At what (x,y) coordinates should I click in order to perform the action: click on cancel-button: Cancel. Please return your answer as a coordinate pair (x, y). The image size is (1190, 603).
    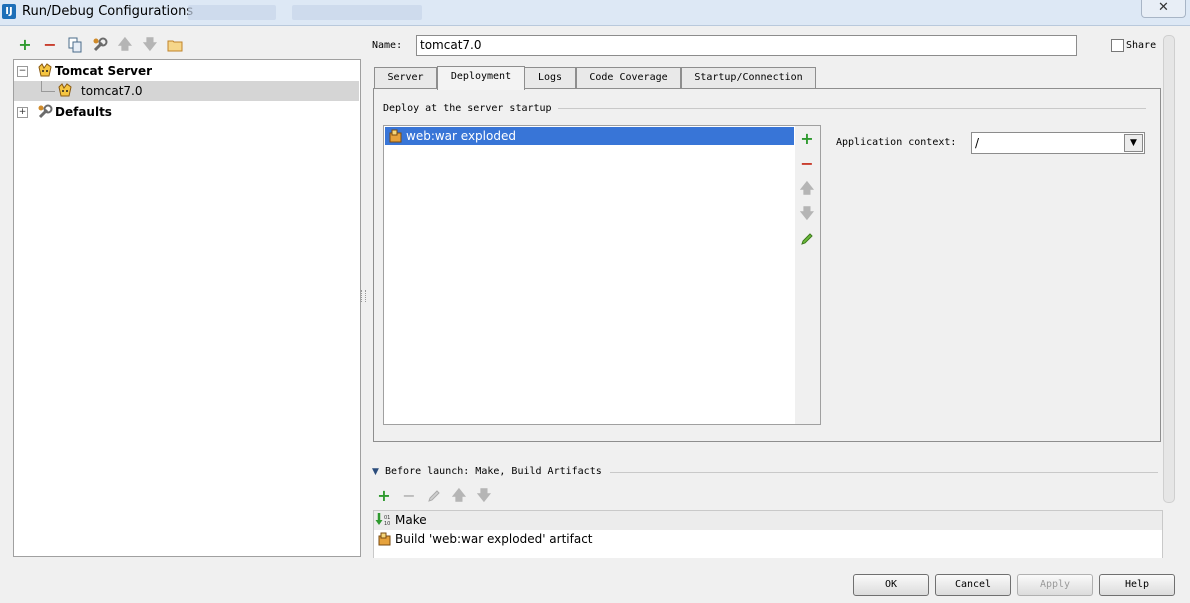
    Looking at the image, I should click on (973, 585).